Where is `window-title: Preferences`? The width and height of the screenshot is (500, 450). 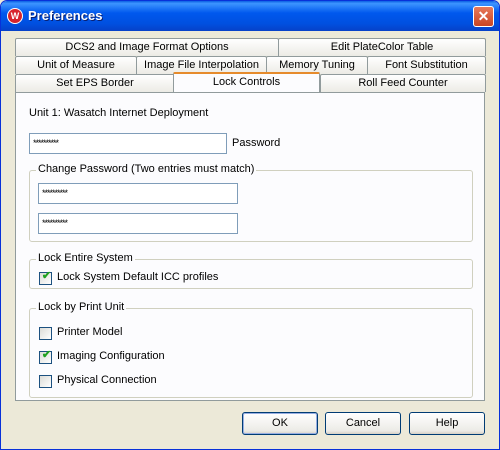 window-title: Preferences is located at coordinates (65, 15).